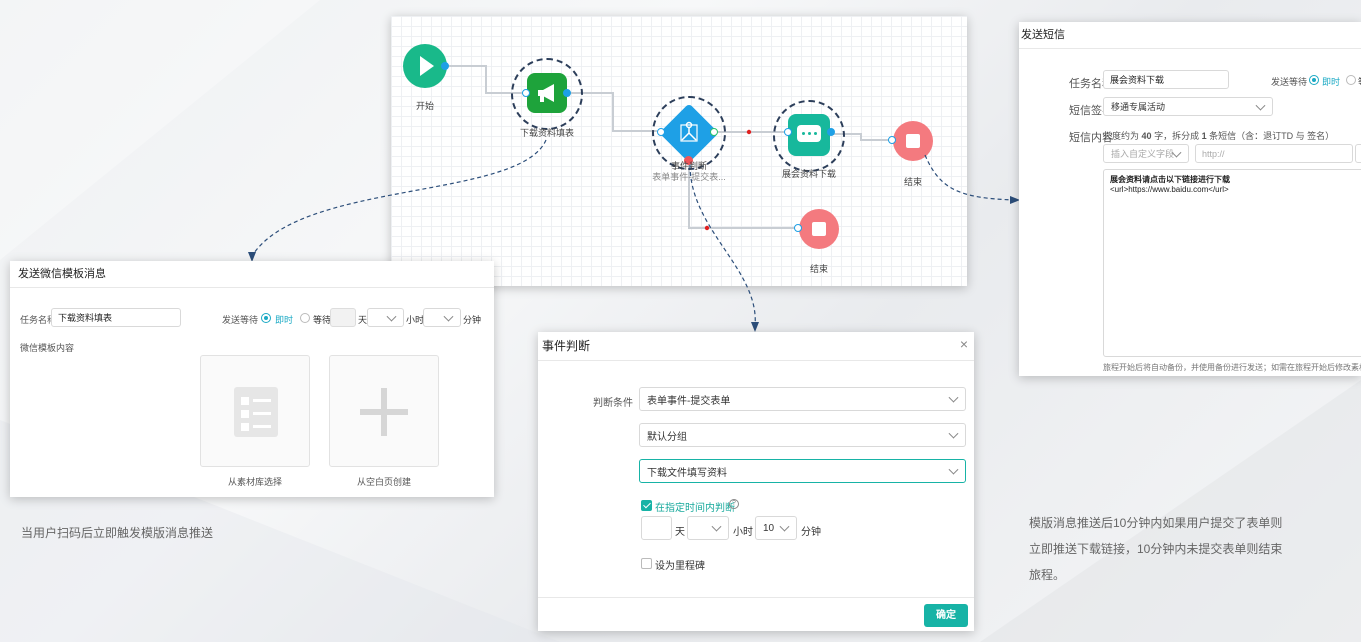  Describe the element at coordinates (526, 93) in the screenshot. I see `wechat-in-port` at that location.